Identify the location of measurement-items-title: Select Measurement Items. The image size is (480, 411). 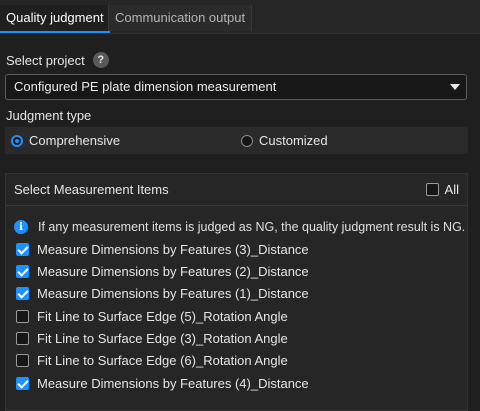
(91, 189).